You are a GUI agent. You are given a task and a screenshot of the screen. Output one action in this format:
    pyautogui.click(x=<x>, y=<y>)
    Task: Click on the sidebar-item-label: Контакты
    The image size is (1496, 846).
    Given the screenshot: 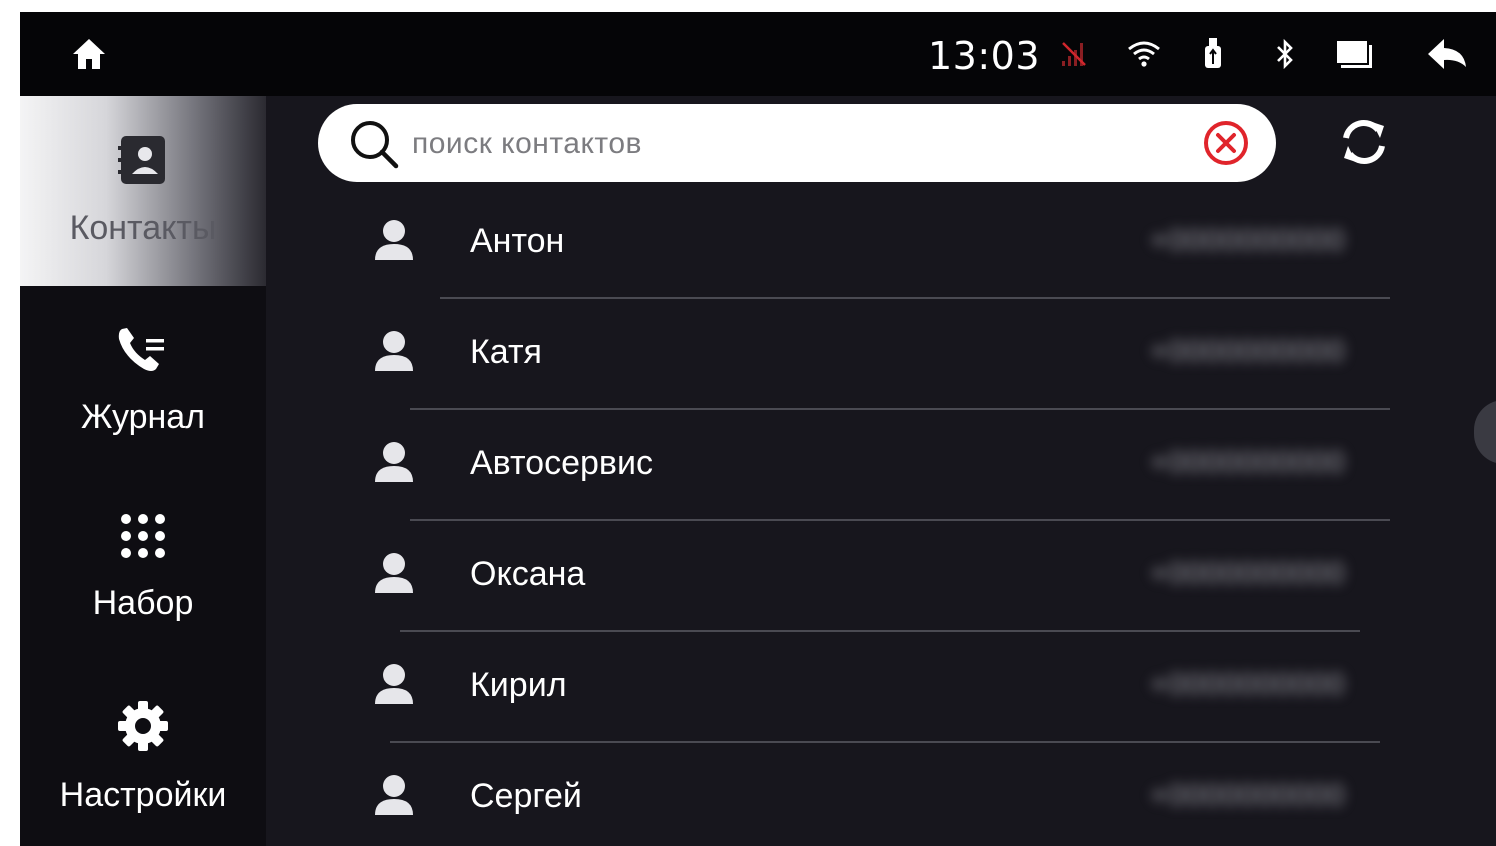 What is the action you would take?
    pyautogui.click(x=143, y=228)
    